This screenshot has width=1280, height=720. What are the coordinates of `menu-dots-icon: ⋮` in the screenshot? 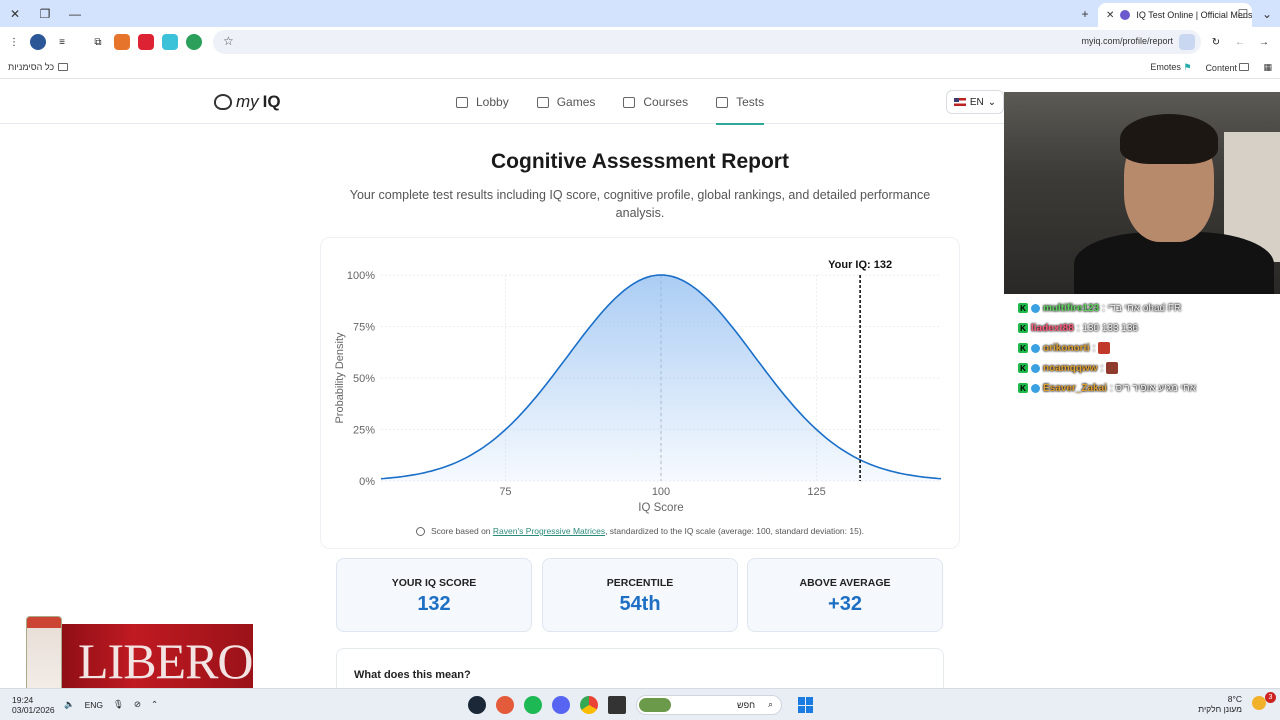 It's located at (14, 42).